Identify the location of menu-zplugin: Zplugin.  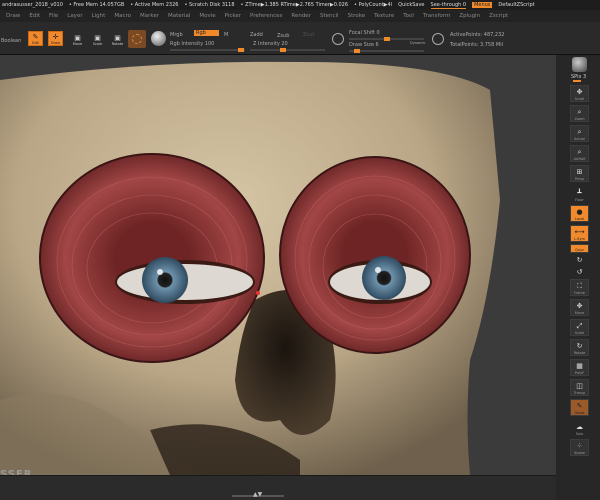
(469, 16).